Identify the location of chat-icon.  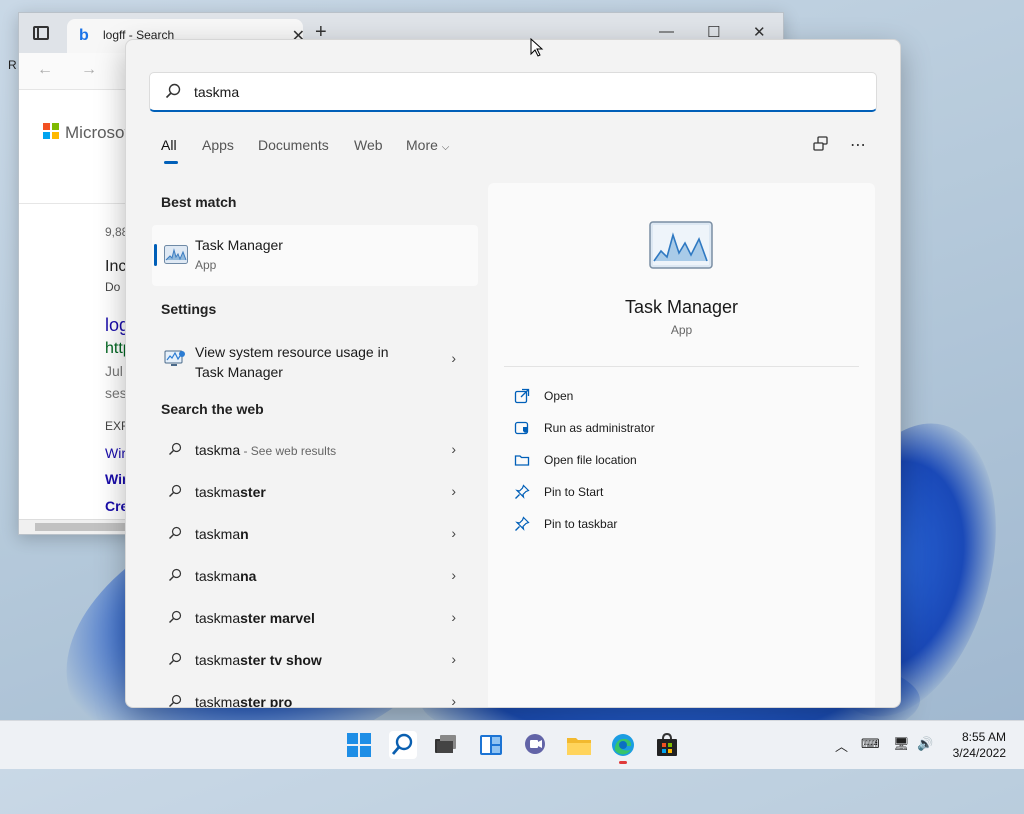
(535, 745).